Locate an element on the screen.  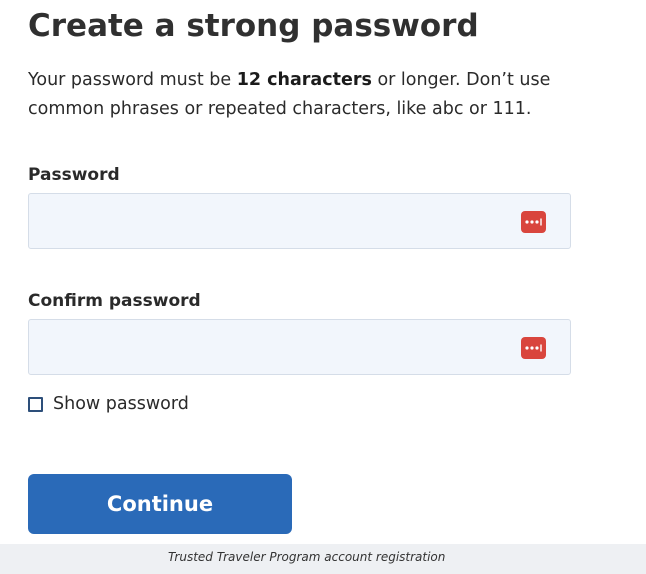
requirements-length: 12 characters is located at coordinates (304, 80).